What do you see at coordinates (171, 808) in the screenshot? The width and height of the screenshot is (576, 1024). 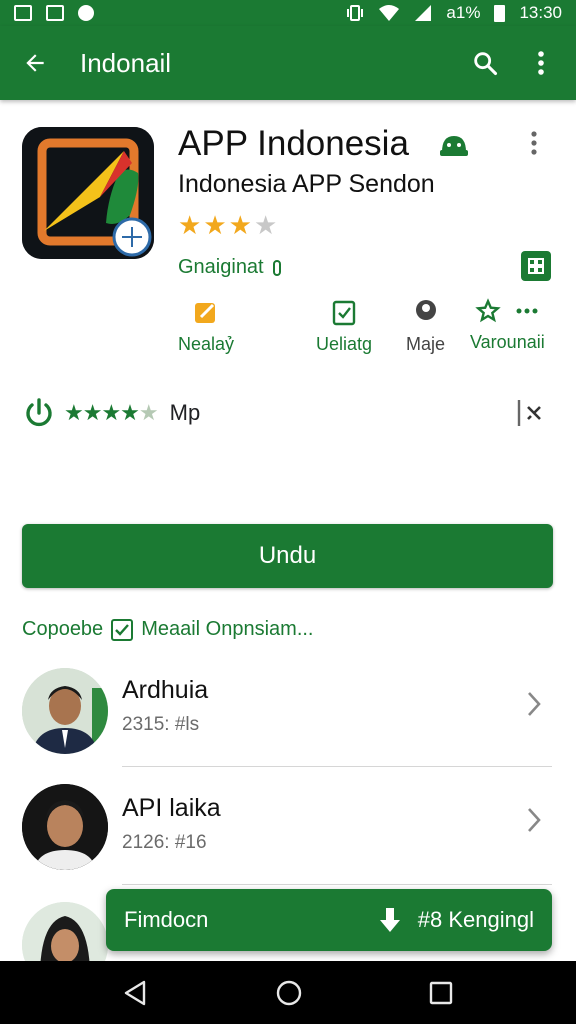 I see `item-name: API laika` at bounding box center [171, 808].